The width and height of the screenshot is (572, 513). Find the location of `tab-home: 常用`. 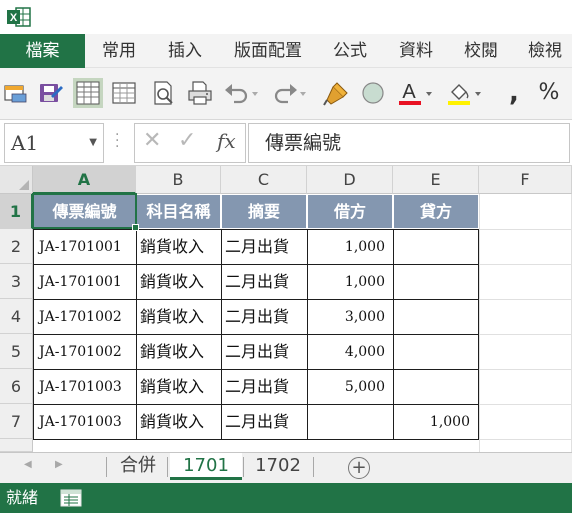

tab-home: 常用 is located at coordinates (119, 51).